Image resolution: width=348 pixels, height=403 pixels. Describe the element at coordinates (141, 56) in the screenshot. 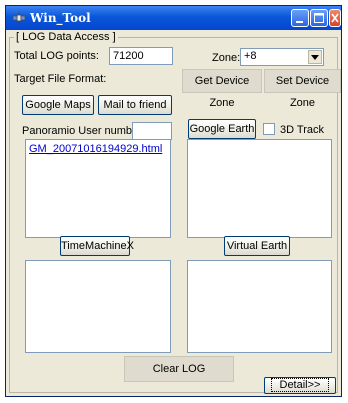

I see `total-log-field: 71200` at that location.